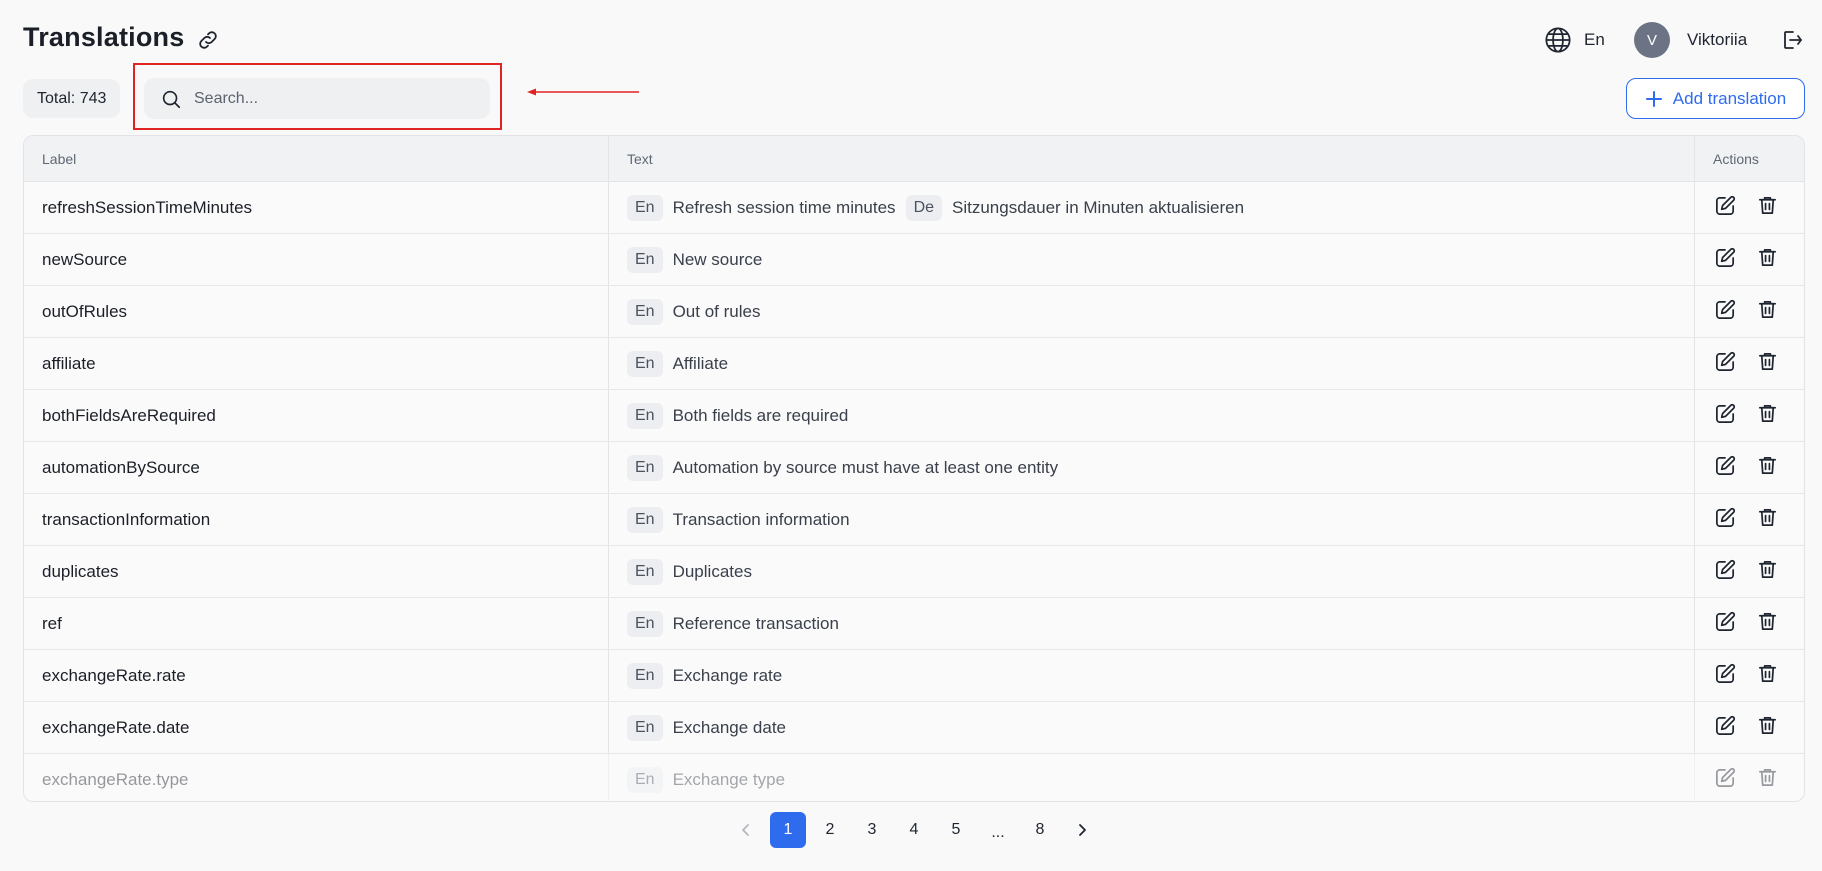  Describe the element at coordinates (1594, 39) in the screenshot. I see `language-label: En` at that location.